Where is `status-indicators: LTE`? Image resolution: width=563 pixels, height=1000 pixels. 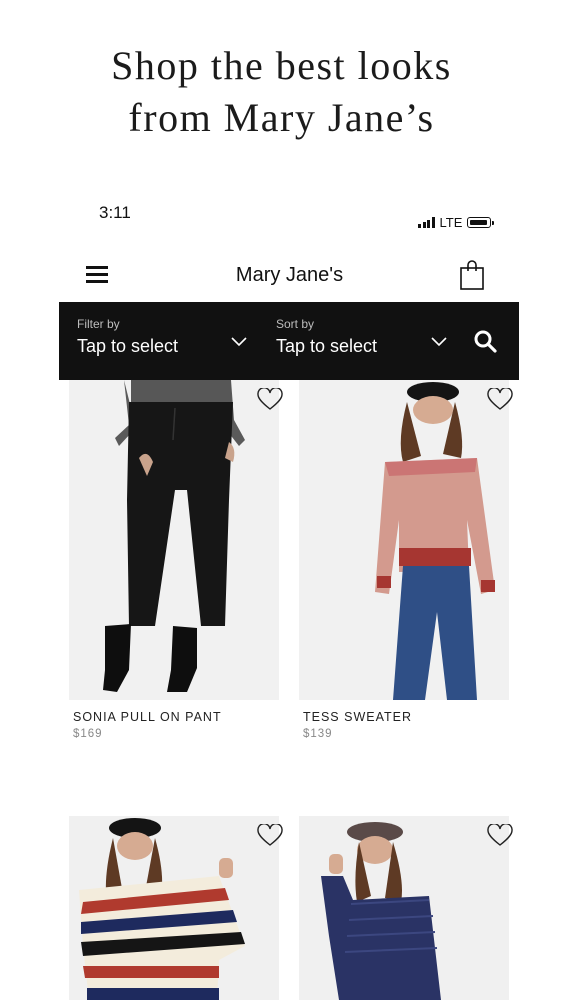 status-indicators: LTE is located at coordinates (456, 222).